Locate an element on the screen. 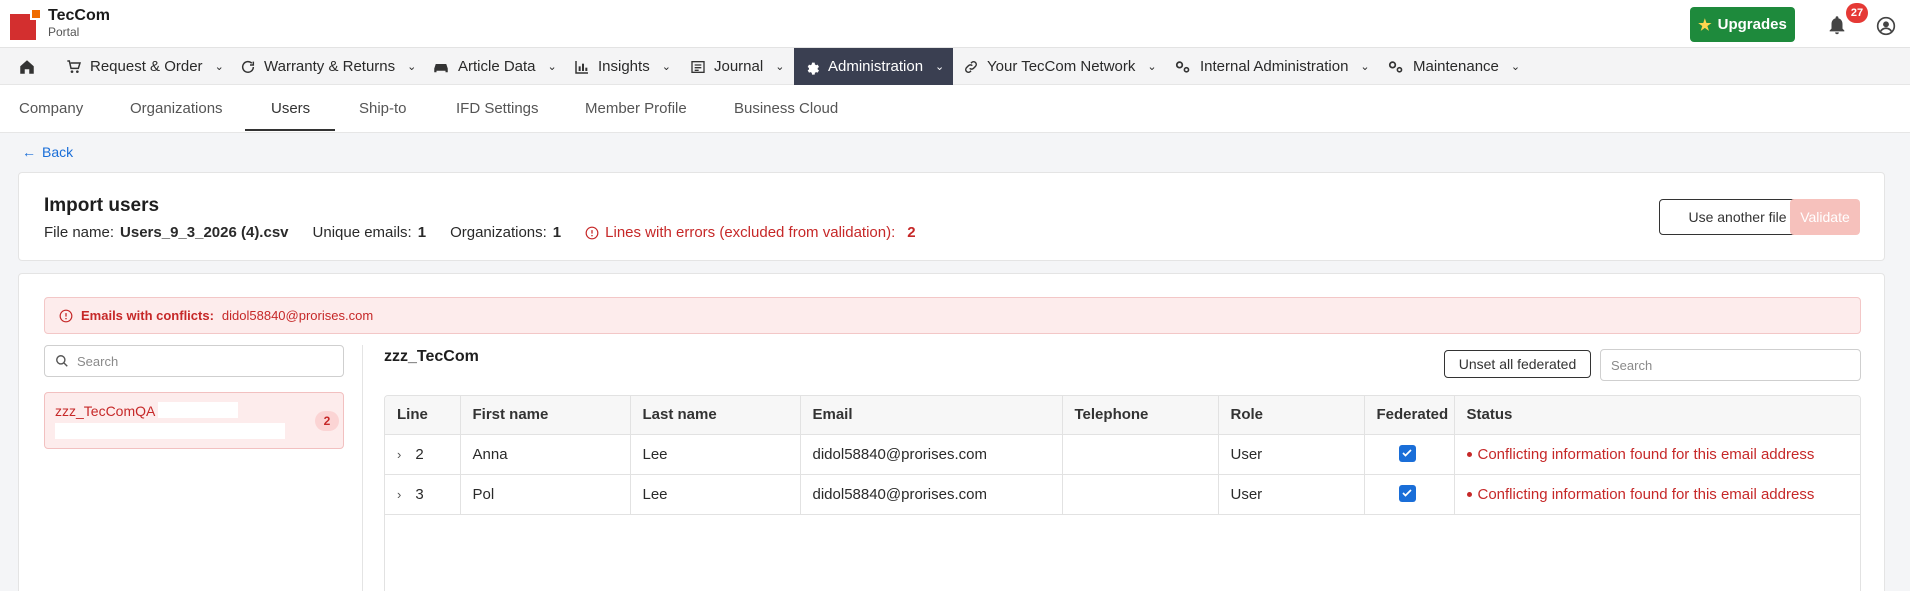 Image resolution: width=1910 pixels, height=591 pixels. top-bar: TecCom Portal ★ Upgrades 27 is located at coordinates (955, 24).